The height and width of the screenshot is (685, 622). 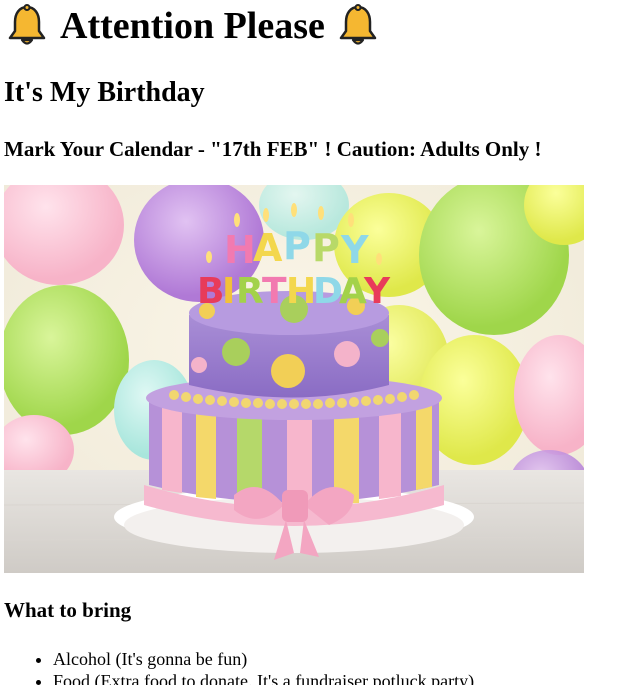 What do you see at coordinates (228, 291) in the screenshot?
I see `svg-text: I` at bounding box center [228, 291].